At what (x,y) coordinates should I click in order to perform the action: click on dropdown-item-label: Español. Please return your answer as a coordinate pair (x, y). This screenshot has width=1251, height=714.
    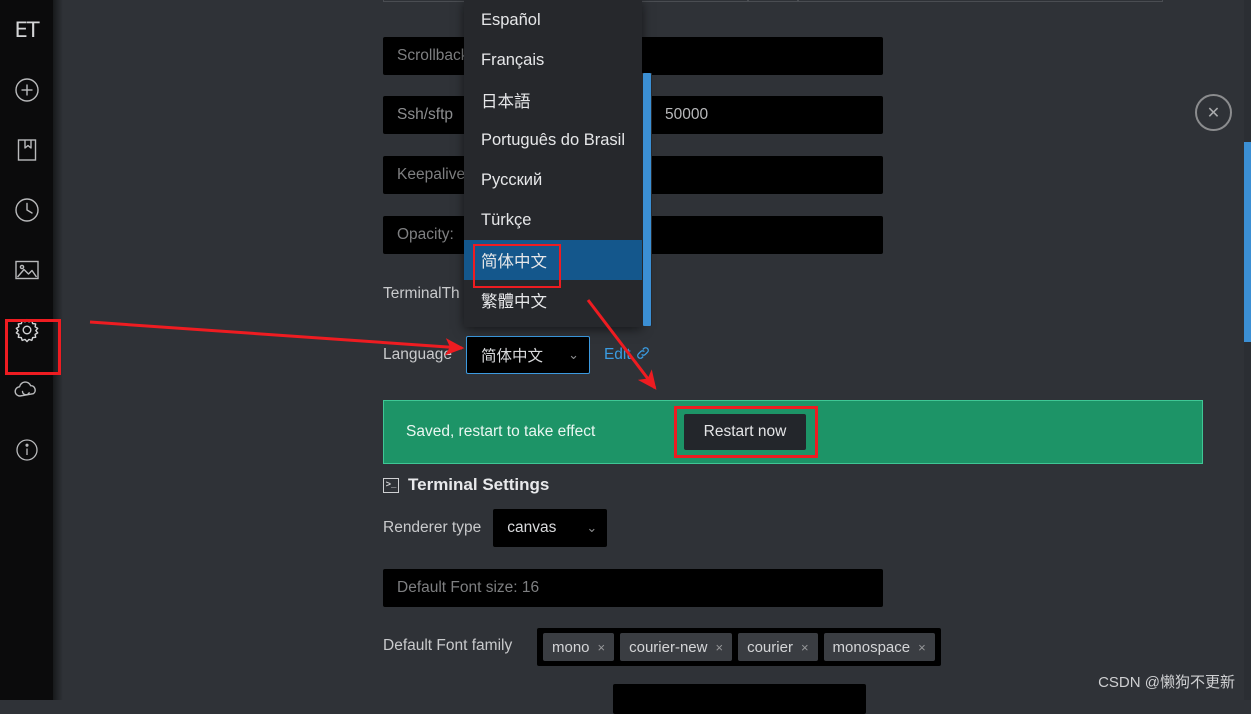
    Looking at the image, I should click on (511, 19).